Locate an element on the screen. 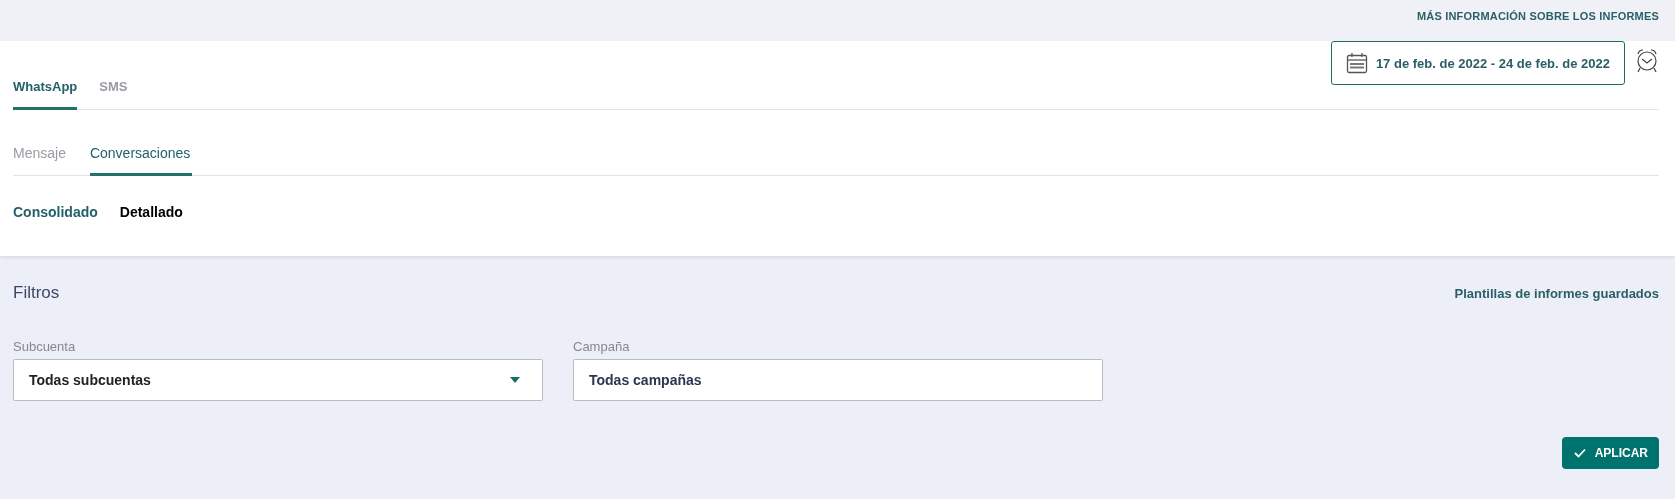 The width and height of the screenshot is (1675, 499). reports-info-link: MÁS INFORMACIÓN SOBRE LOS INFORMES is located at coordinates (1537, 15).